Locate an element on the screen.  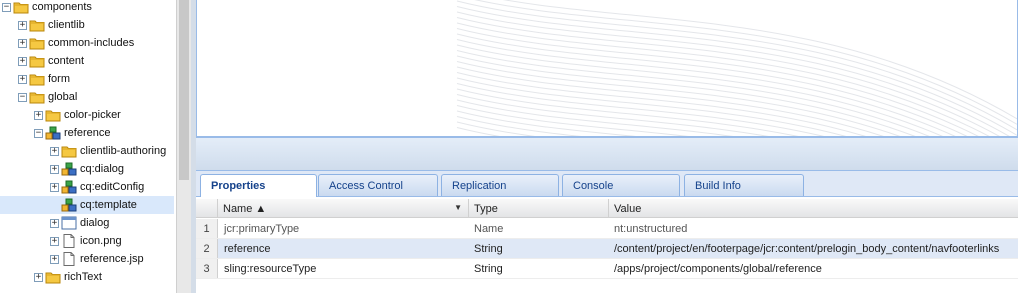
dropdown-arrow-icon: ▼ is located at coordinates (458, 207).